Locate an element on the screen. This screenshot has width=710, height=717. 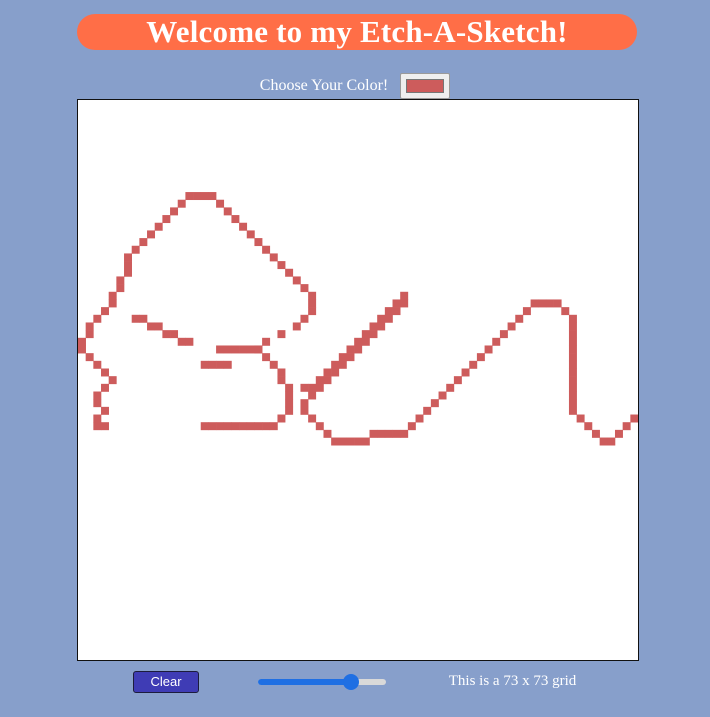
color-picker-button is located at coordinates (425, 86).